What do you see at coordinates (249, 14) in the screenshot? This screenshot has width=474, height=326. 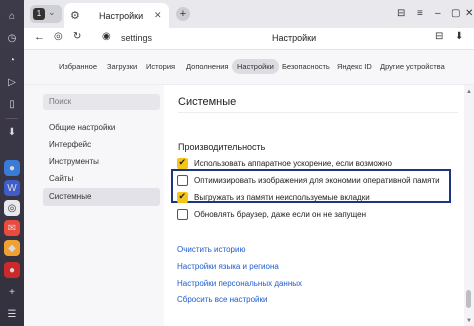 I see `tab-bar: 1 ⌄ ⚙ Настройки ✕ + ⊟ ≡ – ▢ ✕` at bounding box center [249, 14].